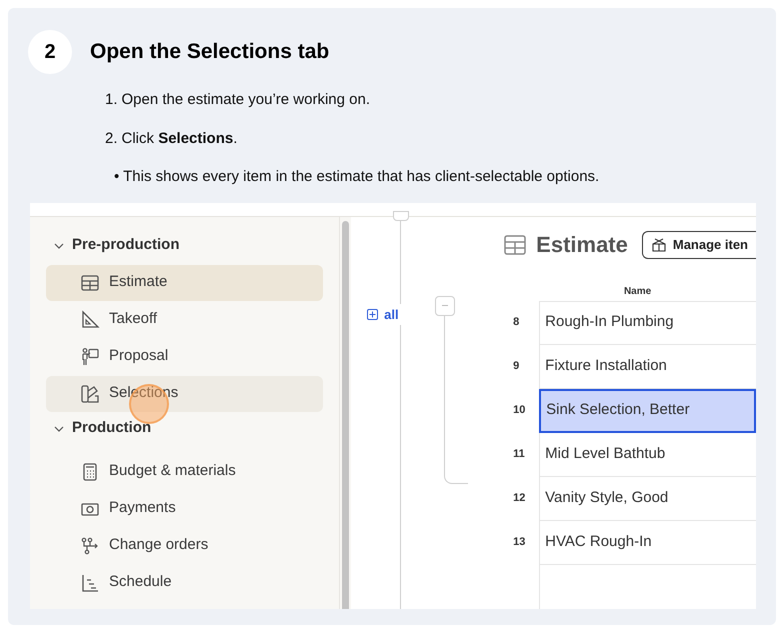  Describe the element at coordinates (185, 472) in the screenshot. I see `sidebar-item: Budget & materials` at that location.